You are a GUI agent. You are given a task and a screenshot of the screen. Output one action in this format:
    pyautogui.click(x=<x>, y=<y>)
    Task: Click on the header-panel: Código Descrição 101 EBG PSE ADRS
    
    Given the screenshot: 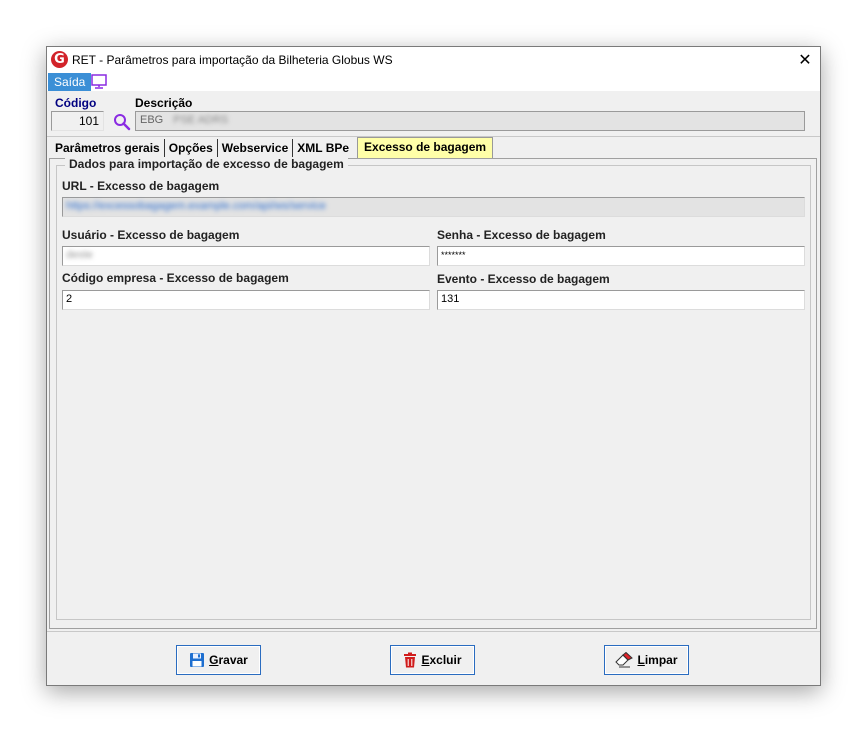 What is the action you would take?
    pyautogui.click(x=433, y=115)
    